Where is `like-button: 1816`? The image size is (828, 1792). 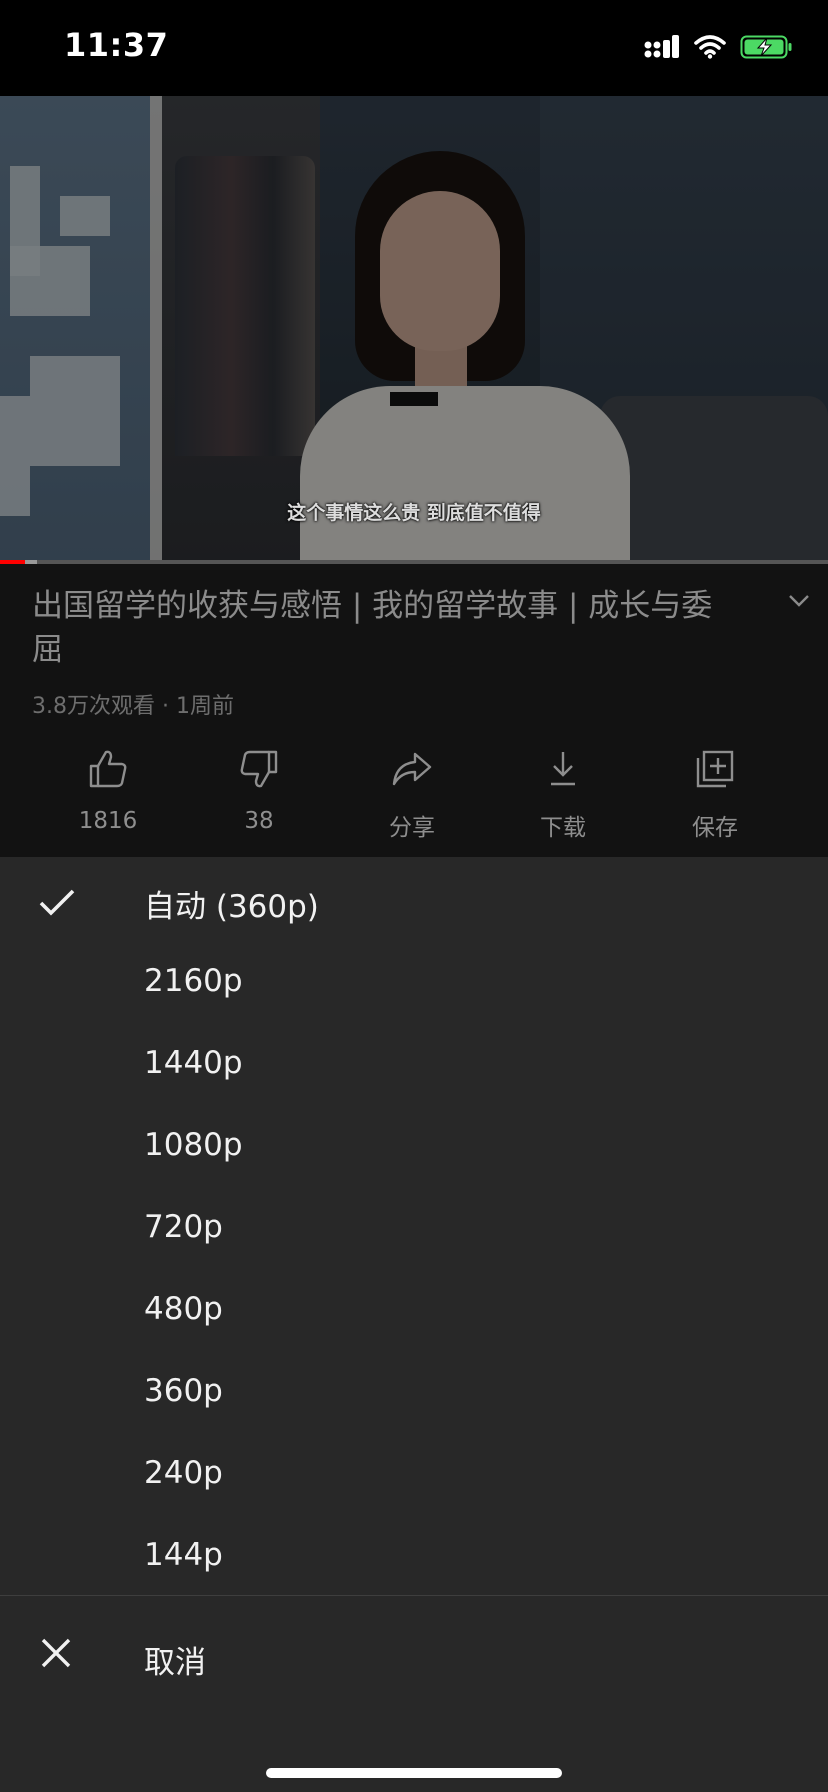 like-button: 1816 is located at coordinates (108, 790).